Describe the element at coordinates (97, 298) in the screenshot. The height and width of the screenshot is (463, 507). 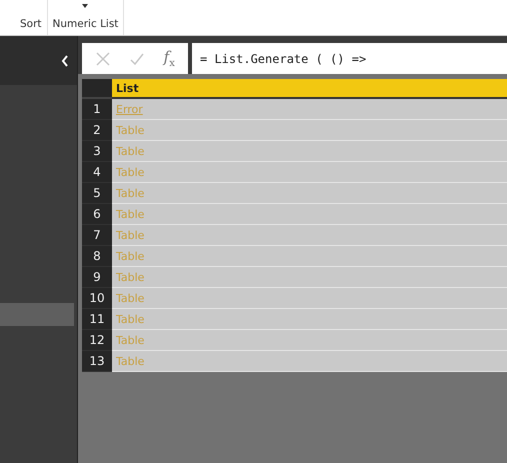
I see `row-number: 10` at that location.